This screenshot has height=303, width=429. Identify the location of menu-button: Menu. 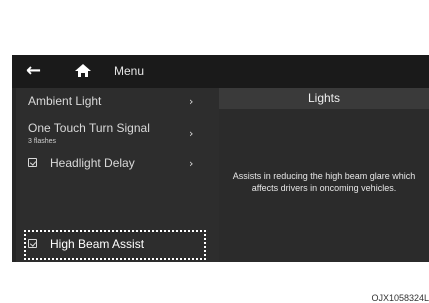
(129, 71).